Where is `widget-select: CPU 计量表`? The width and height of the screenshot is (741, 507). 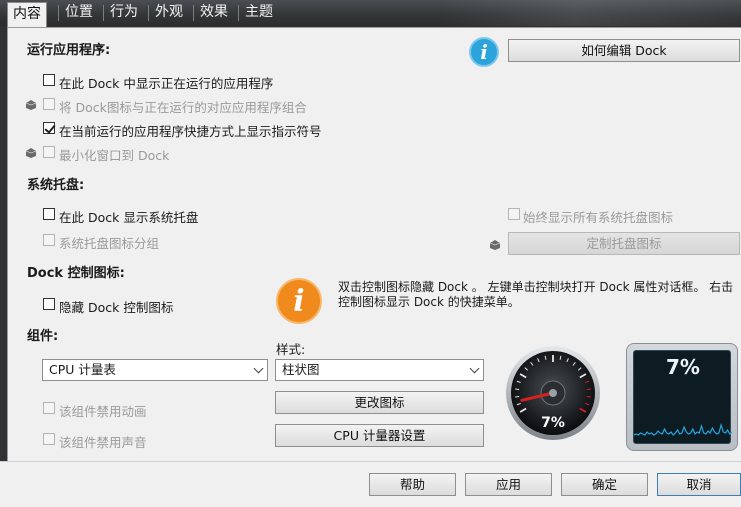
widget-select: CPU 计量表 is located at coordinates (155, 370).